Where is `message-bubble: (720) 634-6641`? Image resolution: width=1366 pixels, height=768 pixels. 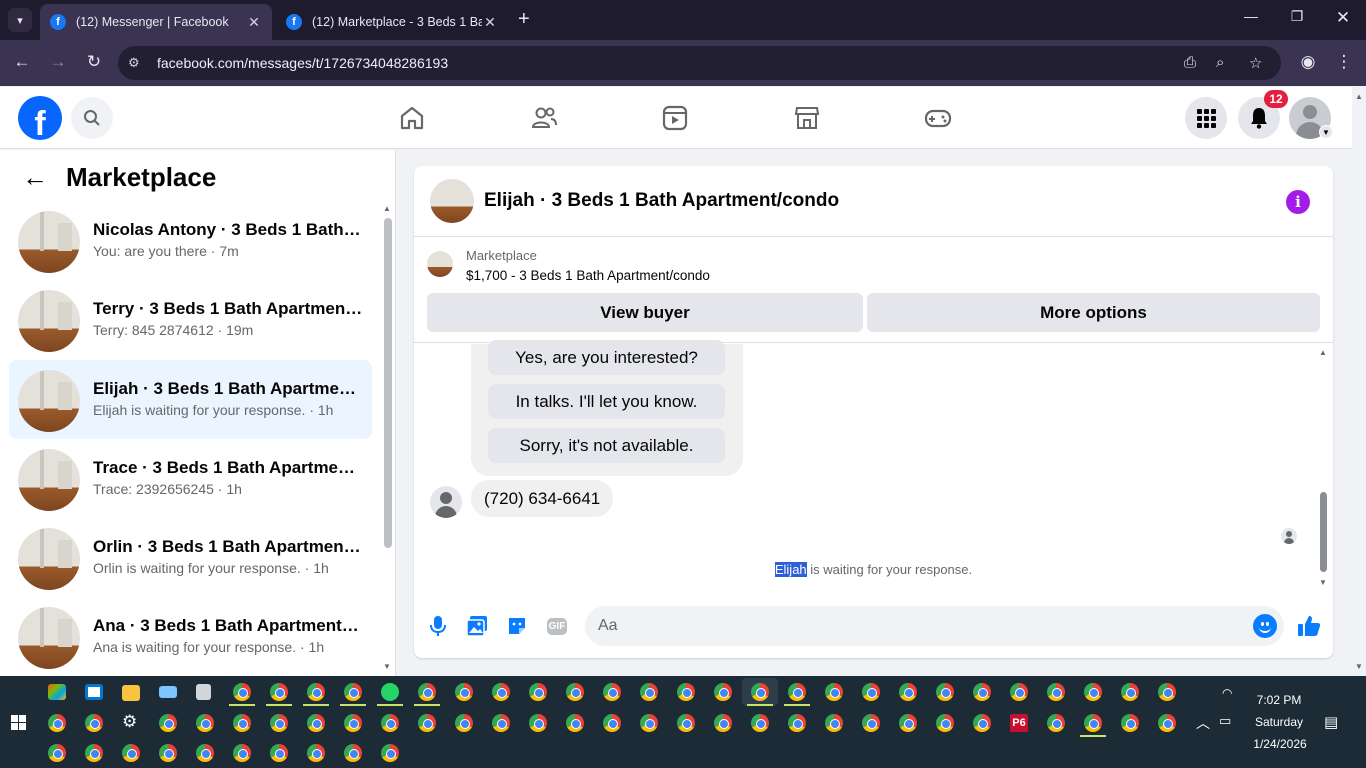 message-bubble: (720) 634-6641 is located at coordinates (542, 498).